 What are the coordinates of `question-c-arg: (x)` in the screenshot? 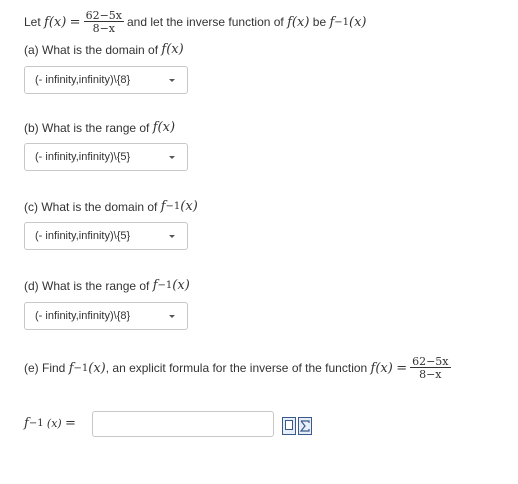 It's located at (189, 206).